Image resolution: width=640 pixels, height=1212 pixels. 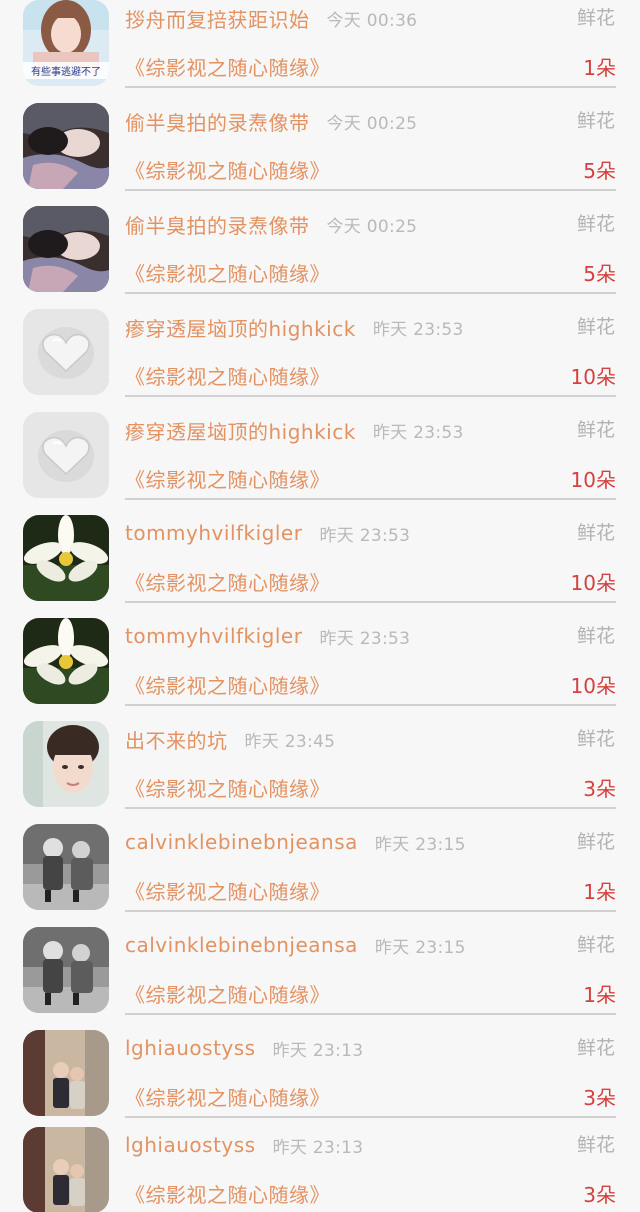 I want to click on gift-time: 今天 00:36, so click(x=372, y=20).